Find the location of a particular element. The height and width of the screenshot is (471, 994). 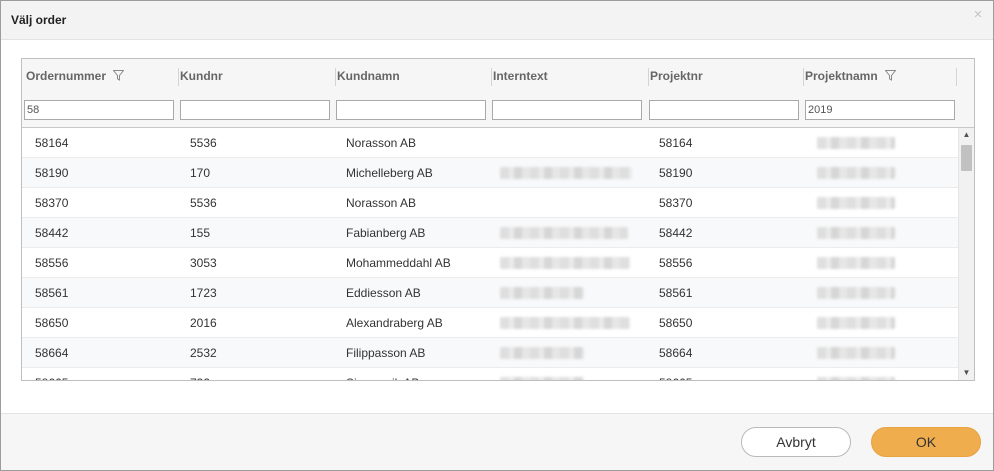

table-row: 58370 5536 Norasson AB 58370 is located at coordinates (490, 203).